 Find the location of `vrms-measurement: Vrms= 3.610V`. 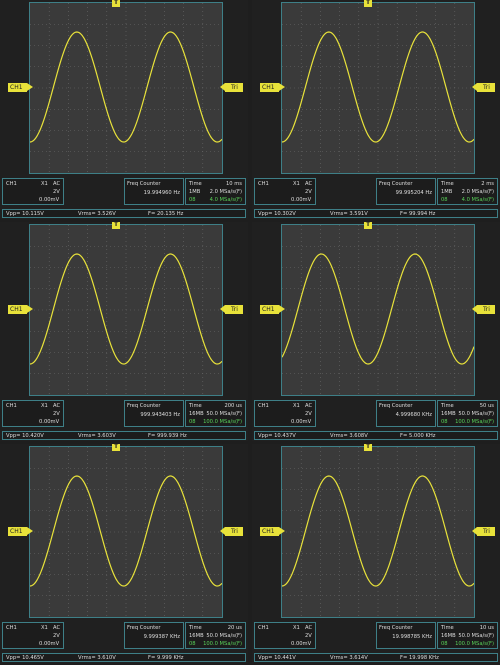

vrms-measurement: Vrms= 3.610V is located at coordinates (97, 658).